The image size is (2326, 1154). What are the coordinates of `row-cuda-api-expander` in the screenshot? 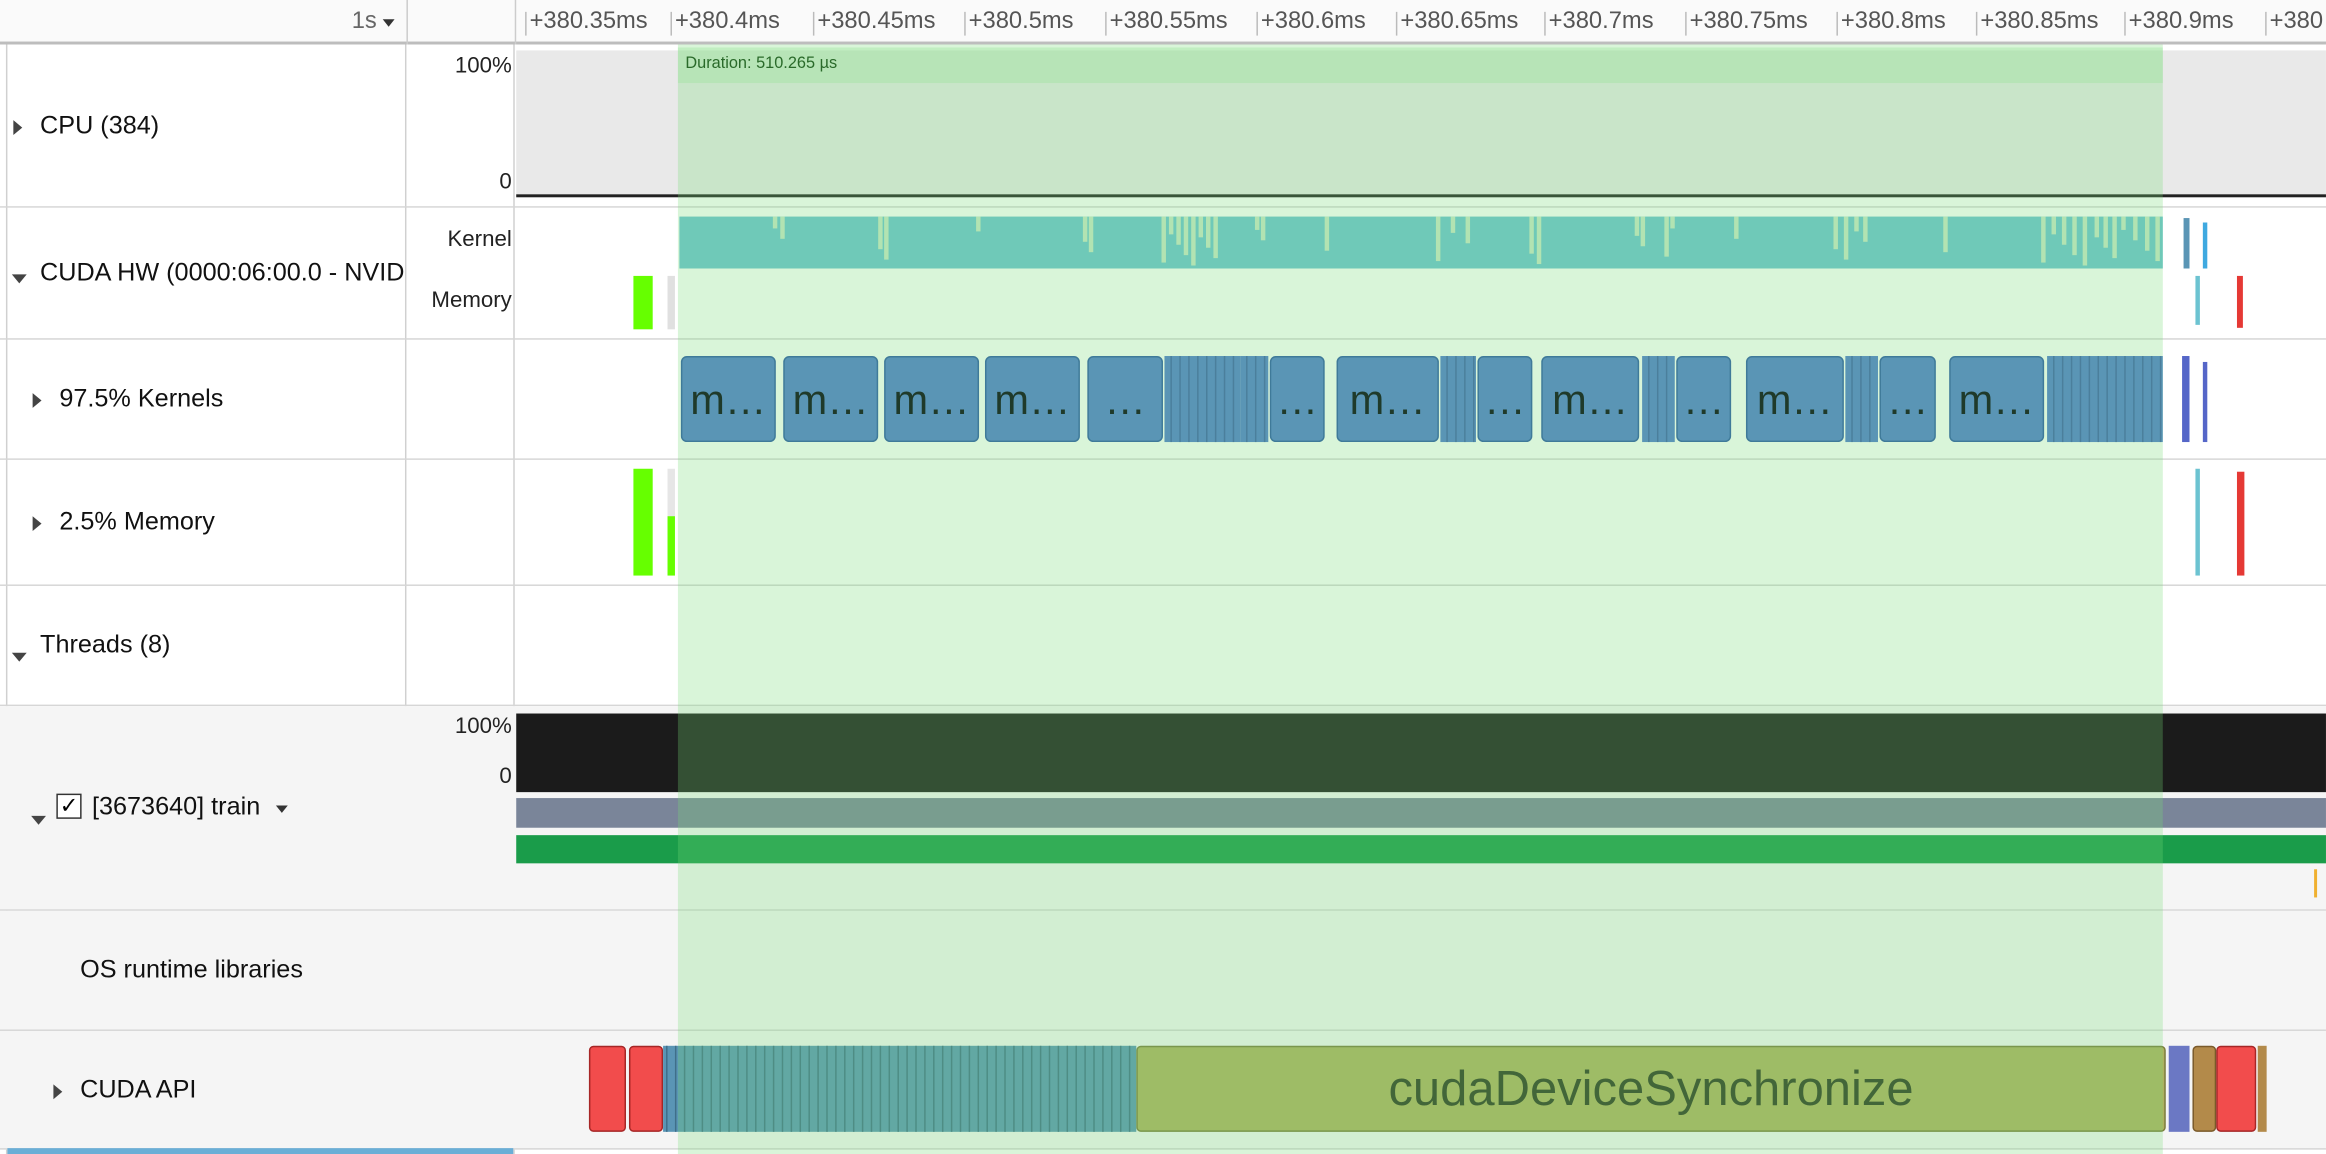 It's located at (58, 1092).